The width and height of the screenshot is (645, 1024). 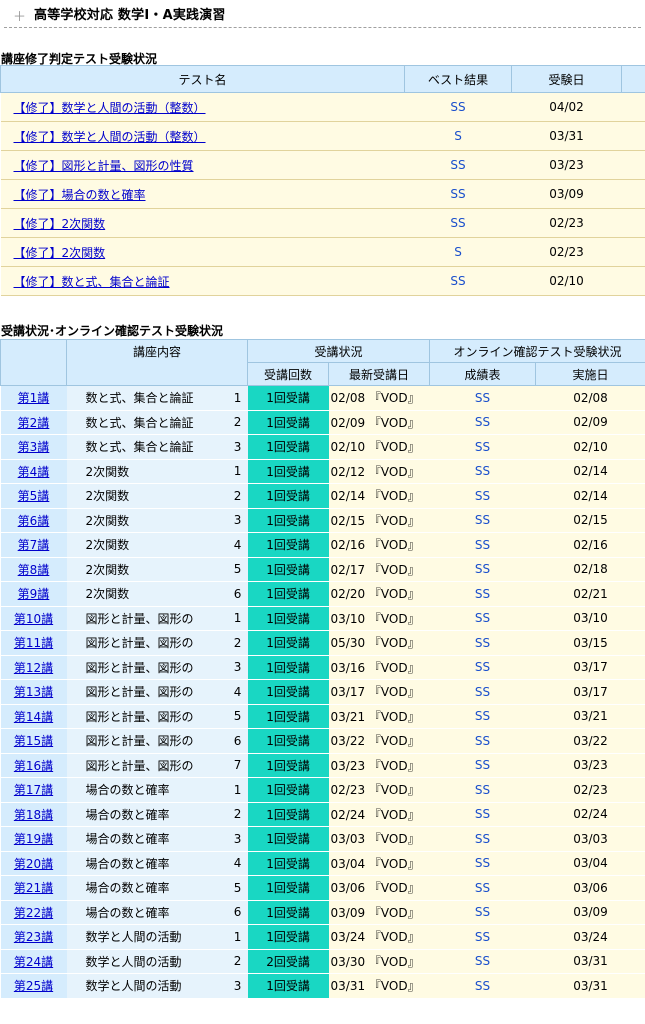 I want to click on plus-icon: ＋, so click(x=20, y=17).